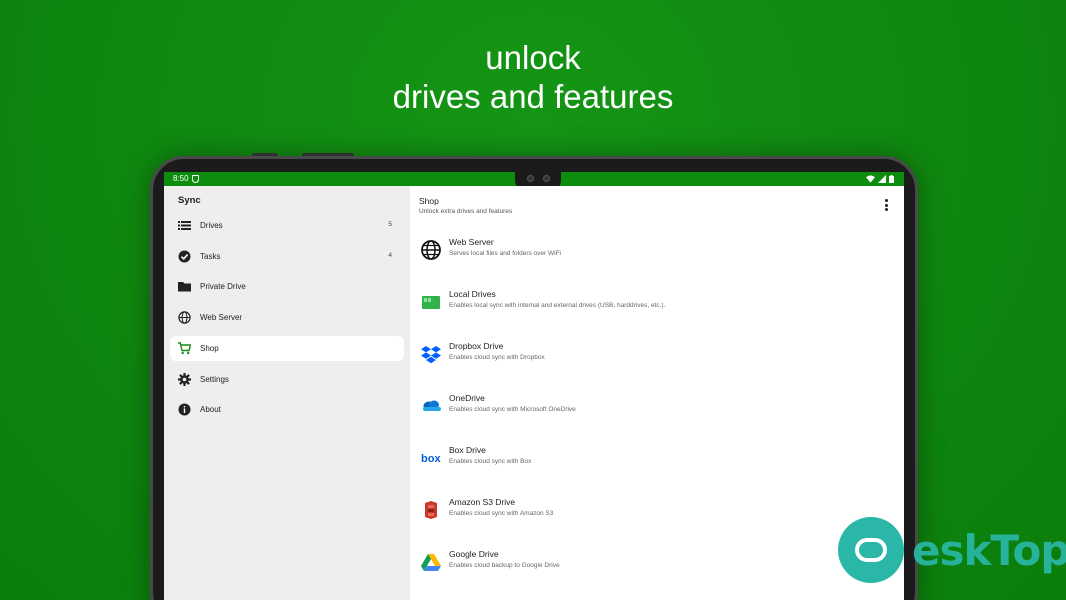  What do you see at coordinates (221, 317) in the screenshot?
I see `sidebar-item-label: Web Server` at bounding box center [221, 317].